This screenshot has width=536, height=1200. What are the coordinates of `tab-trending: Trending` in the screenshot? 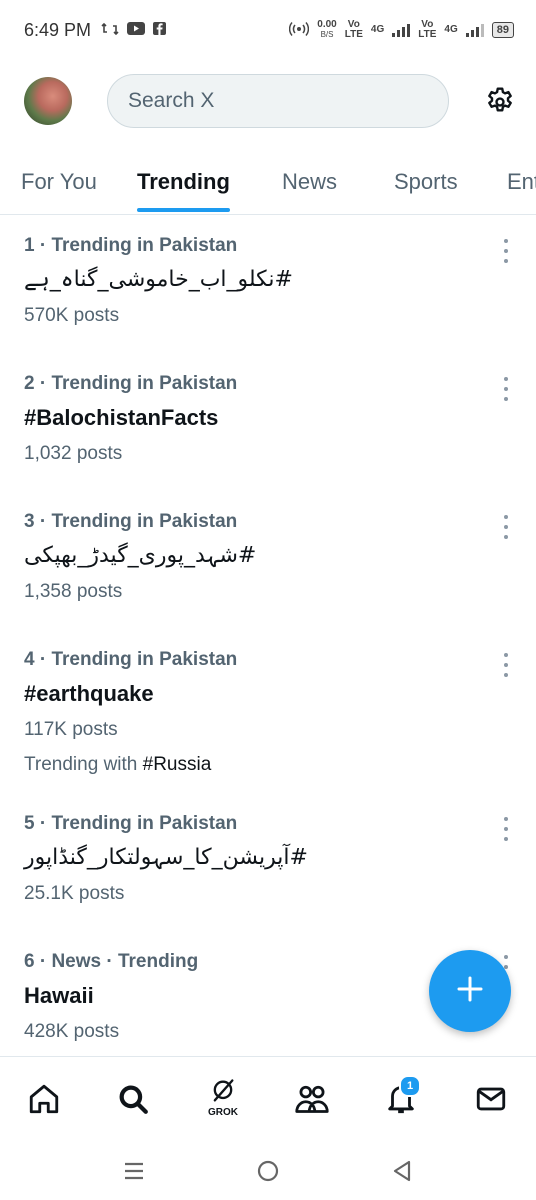 It's located at (183, 182).